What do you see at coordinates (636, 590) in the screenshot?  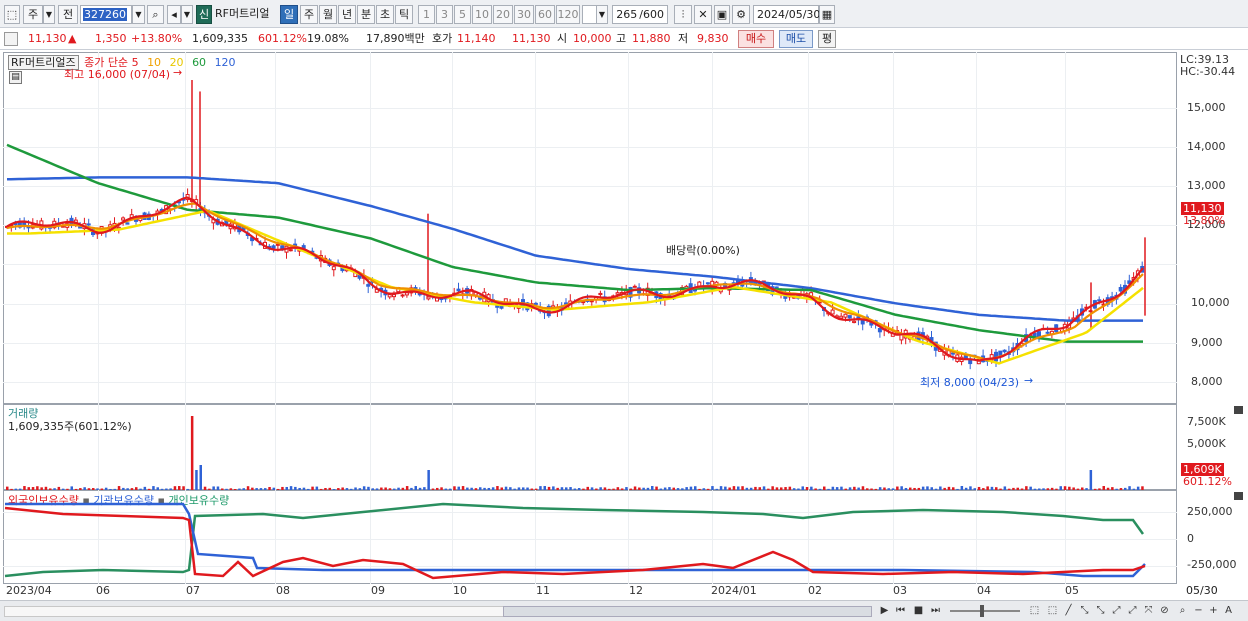 I see `x-tick: 12` at bounding box center [636, 590].